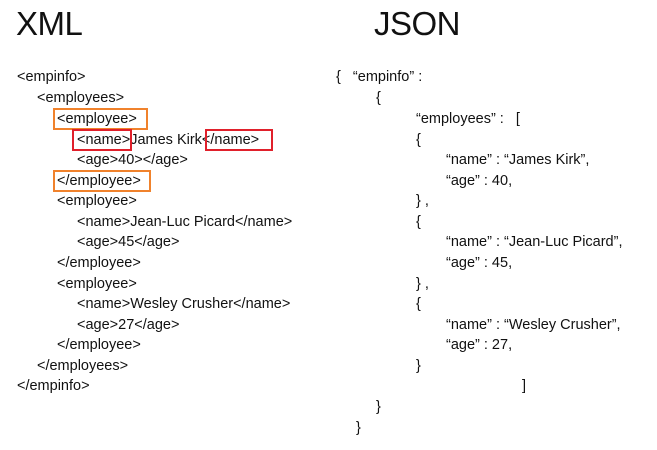 Image resolution: width=657 pixels, height=450 pixels. What do you see at coordinates (468, 119) in the screenshot?
I see `json-line: “employees” : [` at bounding box center [468, 119].